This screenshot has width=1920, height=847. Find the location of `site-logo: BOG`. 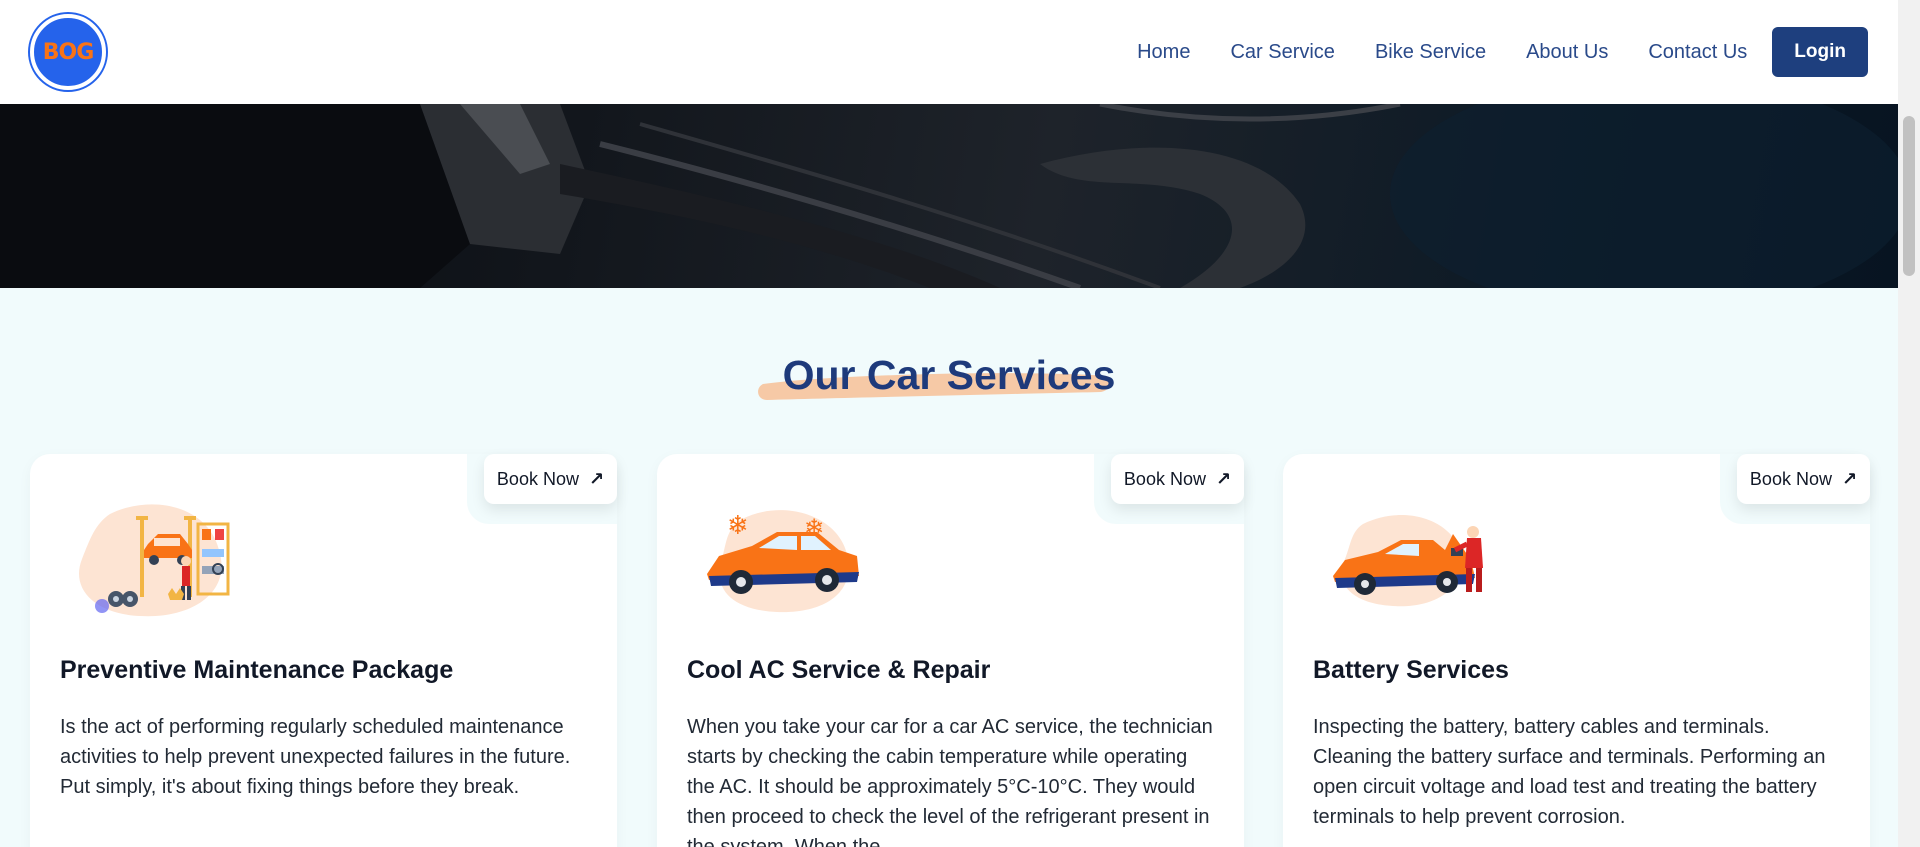

site-logo: BOG is located at coordinates (68, 52).